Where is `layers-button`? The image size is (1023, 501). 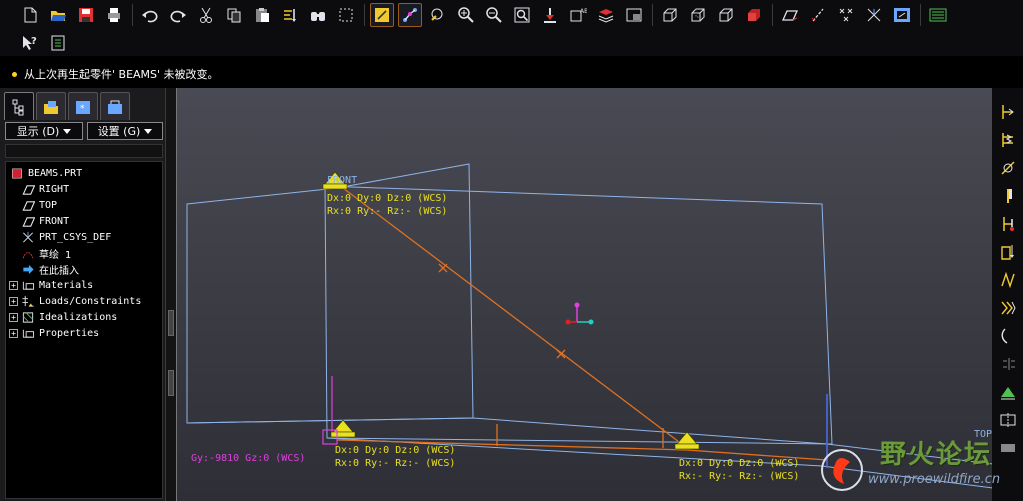 layers-button is located at coordinates (606, 15).